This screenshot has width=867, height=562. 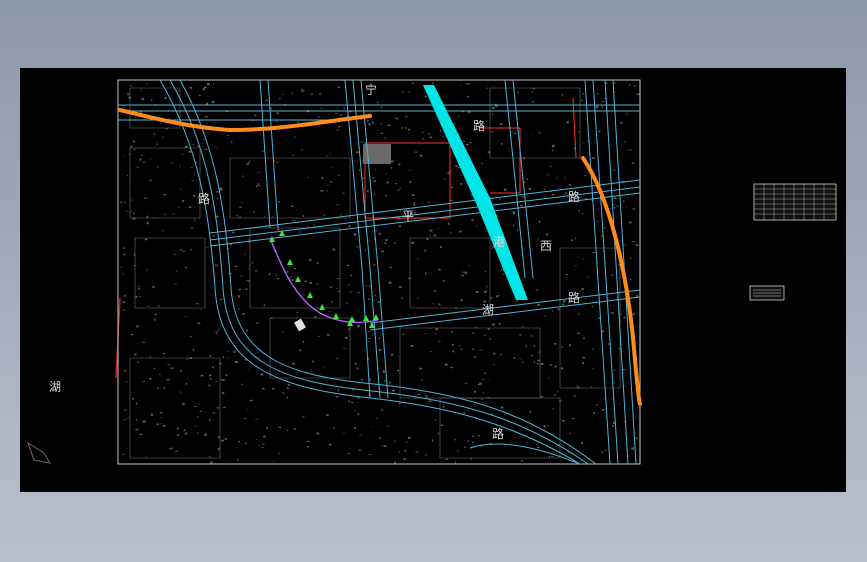 What do you see at coordinates (767, 293) in the screenshot?
I see `legend-box` at bounding box center [767, 293].